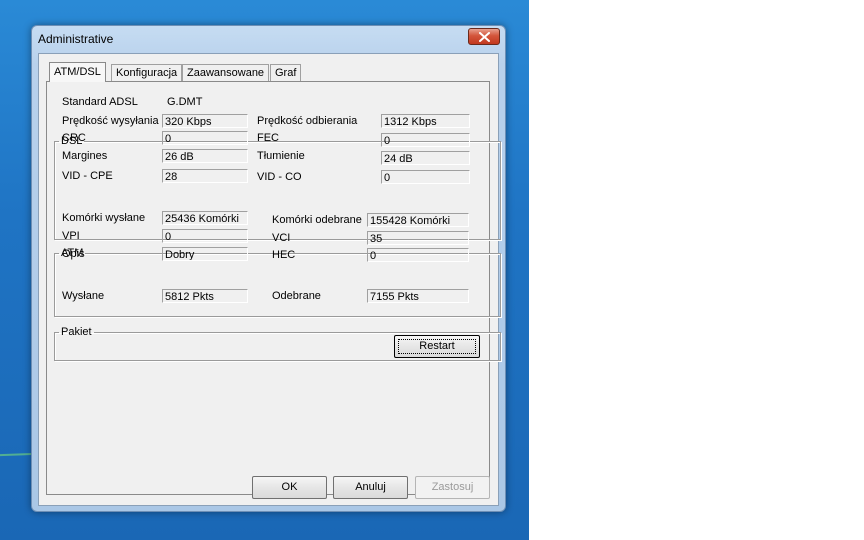 The image size is (864, 540). Describe the element at coordinates (205, 236) in the screenshot. I see `vpi-value: 0` at that location.